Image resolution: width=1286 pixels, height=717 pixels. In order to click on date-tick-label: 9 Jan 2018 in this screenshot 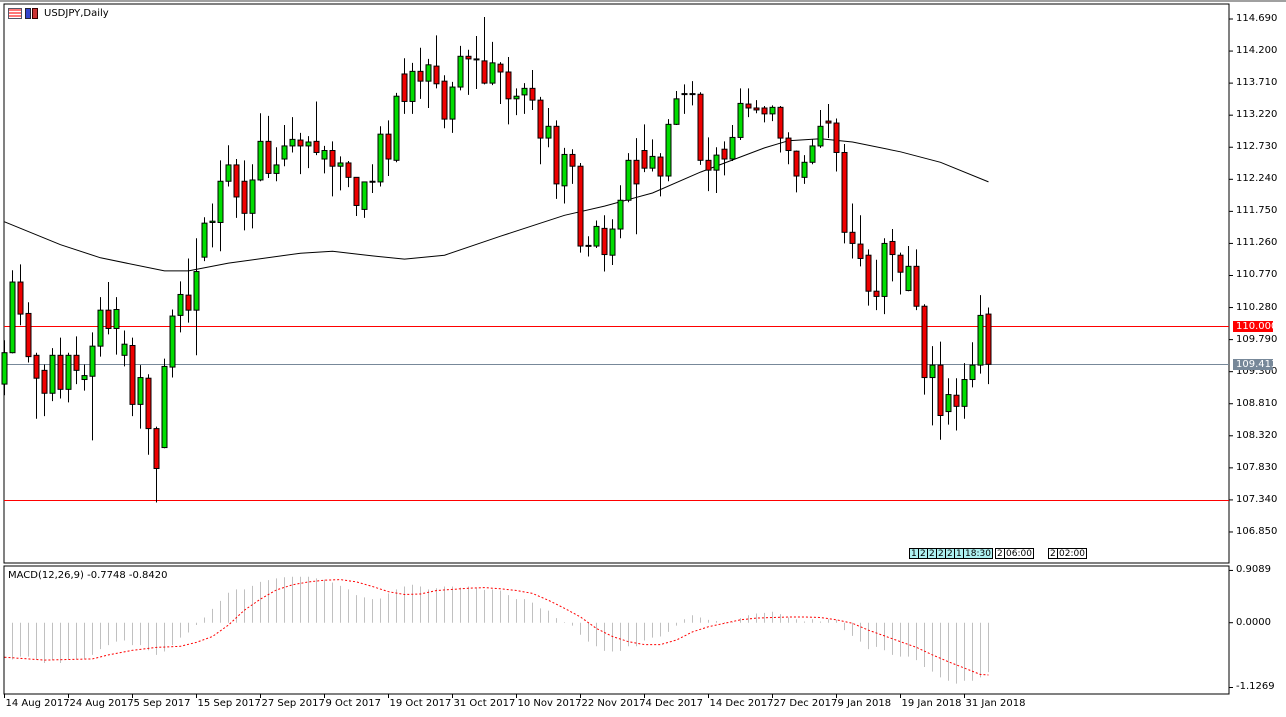, I will do `click(864, 703)`.